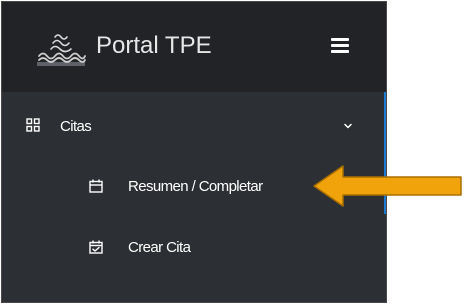  Describe the element at coordinates (159, 247) in the screenshot. I see `sidebar-item-label: Crear Cita` at that location.